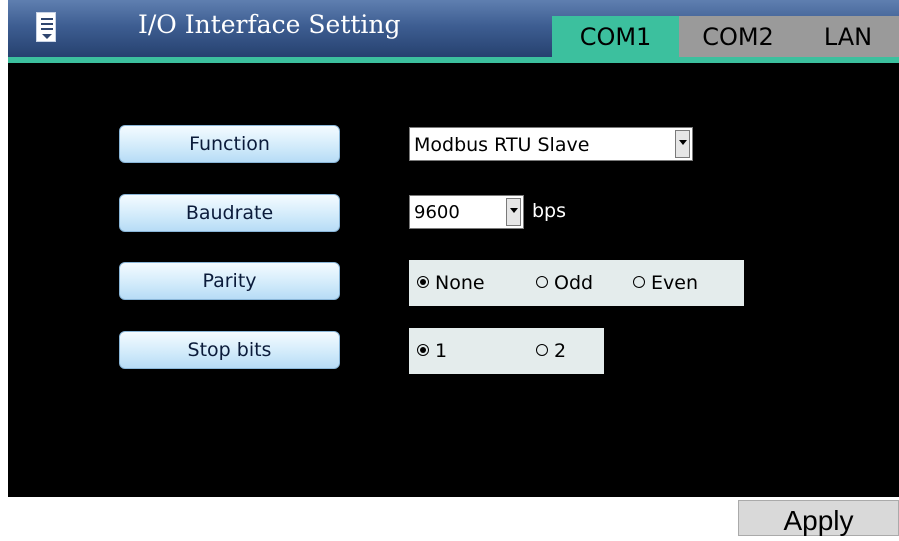 Image resolution: width=899 pixels, height=541 pixels. Describe the element at coordinates (674, 283) in the screenshot. I see `parity-option-even-label: Even` at that location.